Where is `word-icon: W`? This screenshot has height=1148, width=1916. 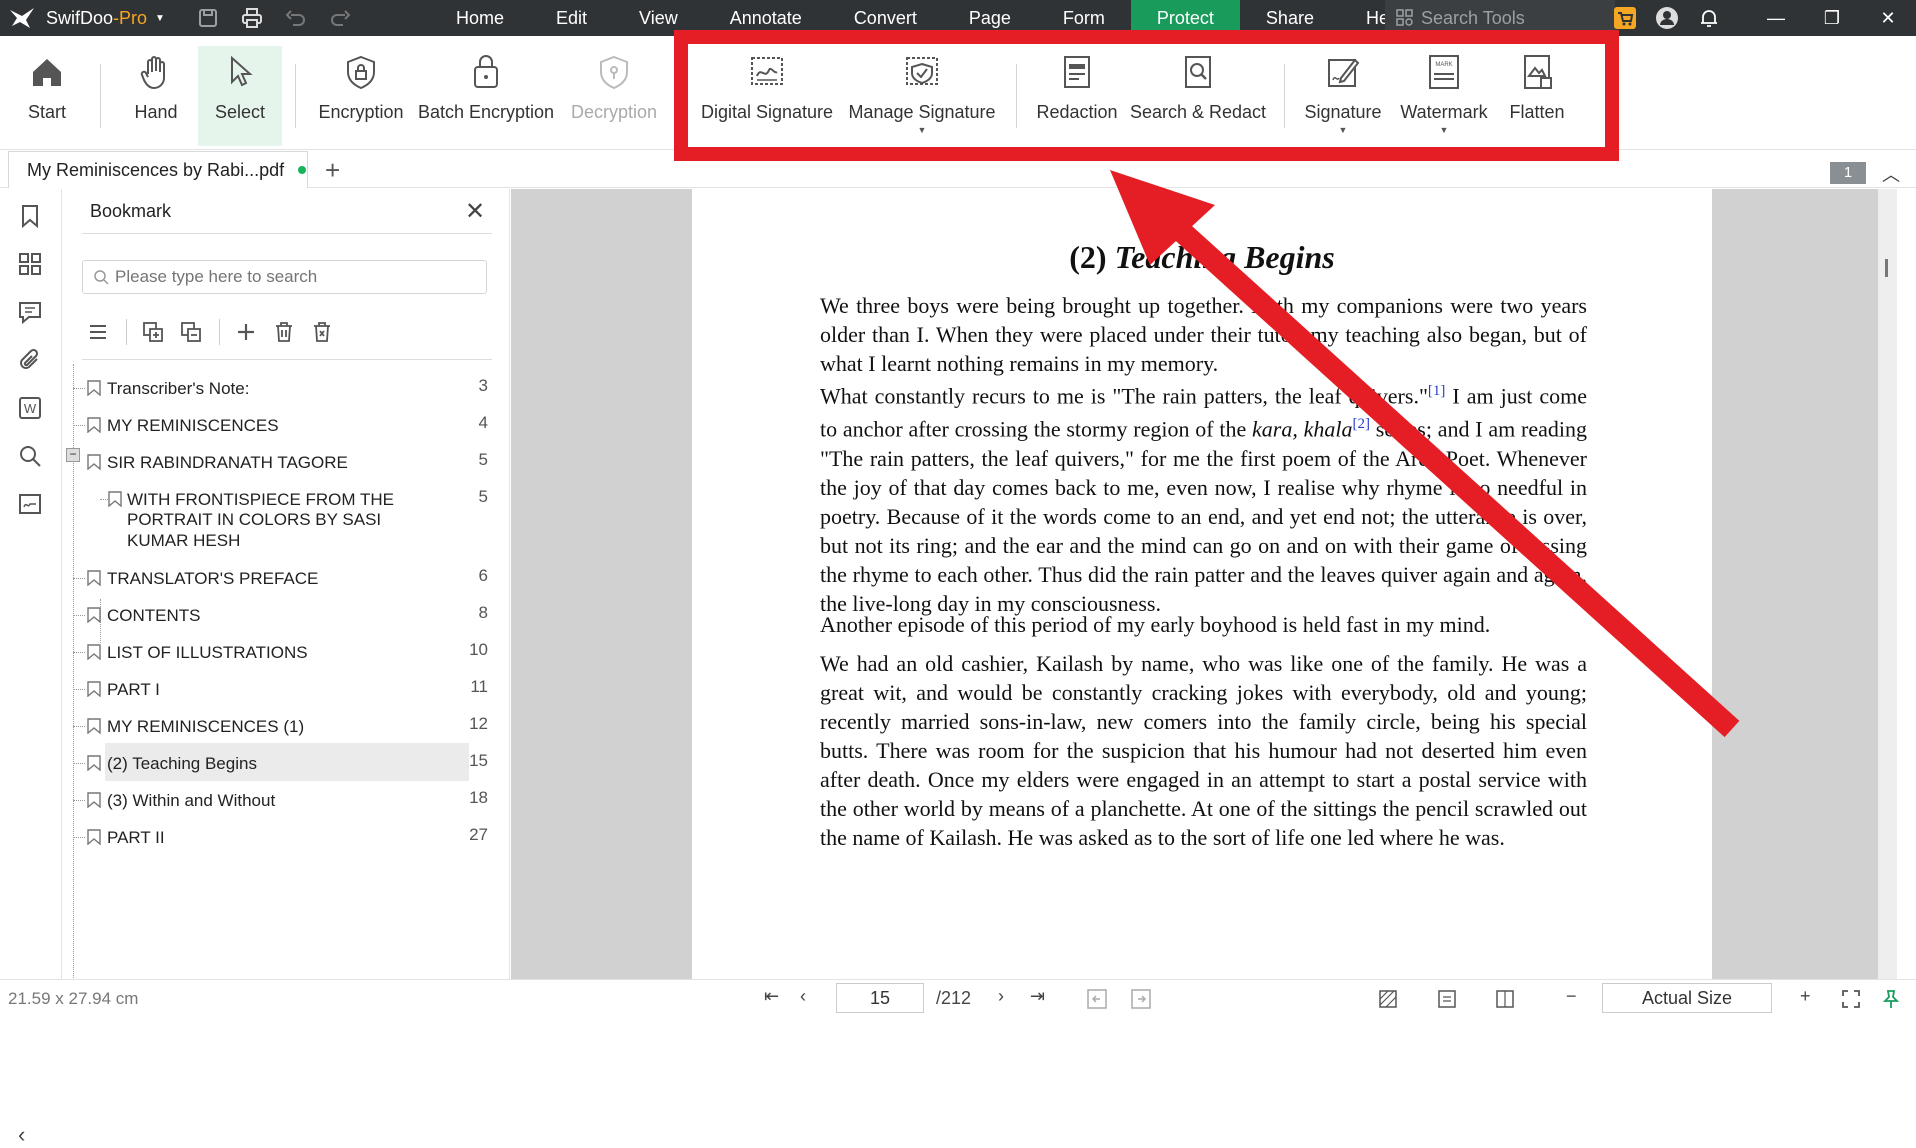
word-icon: W is located at coordinates (30, 408).